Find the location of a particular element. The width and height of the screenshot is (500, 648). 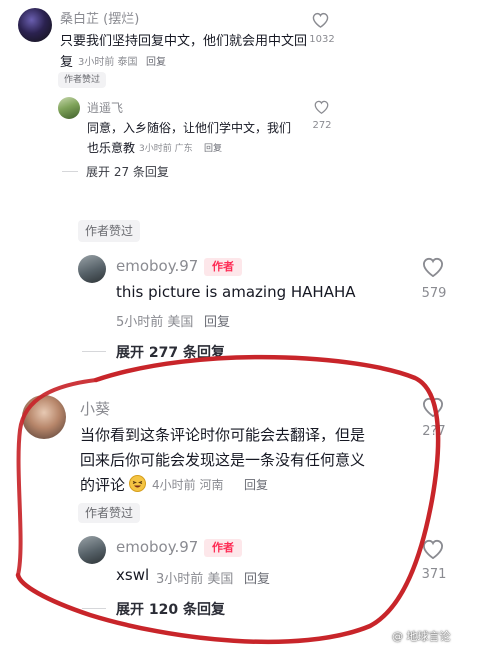

comment-author-name: 逍遥飞 is located at coordinates (105, 107).